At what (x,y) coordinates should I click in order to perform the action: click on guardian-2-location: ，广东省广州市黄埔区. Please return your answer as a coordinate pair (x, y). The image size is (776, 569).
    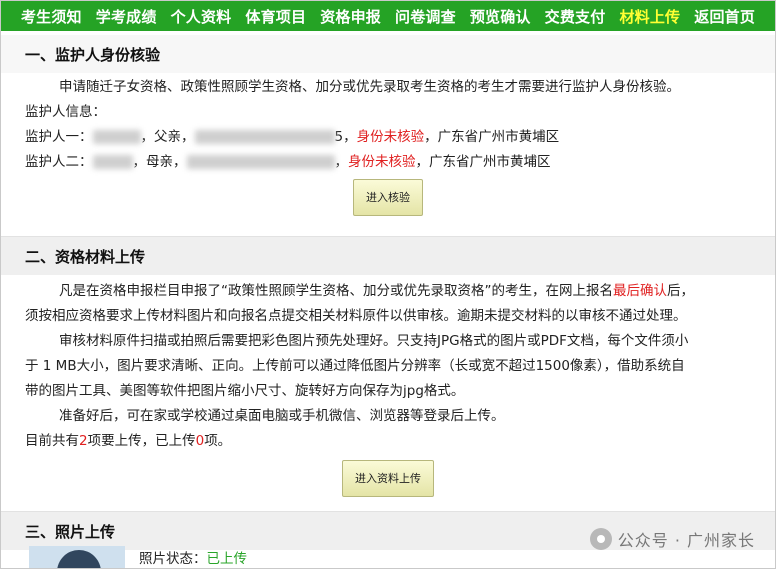
    Looking at the image, I should click on (483, 162).